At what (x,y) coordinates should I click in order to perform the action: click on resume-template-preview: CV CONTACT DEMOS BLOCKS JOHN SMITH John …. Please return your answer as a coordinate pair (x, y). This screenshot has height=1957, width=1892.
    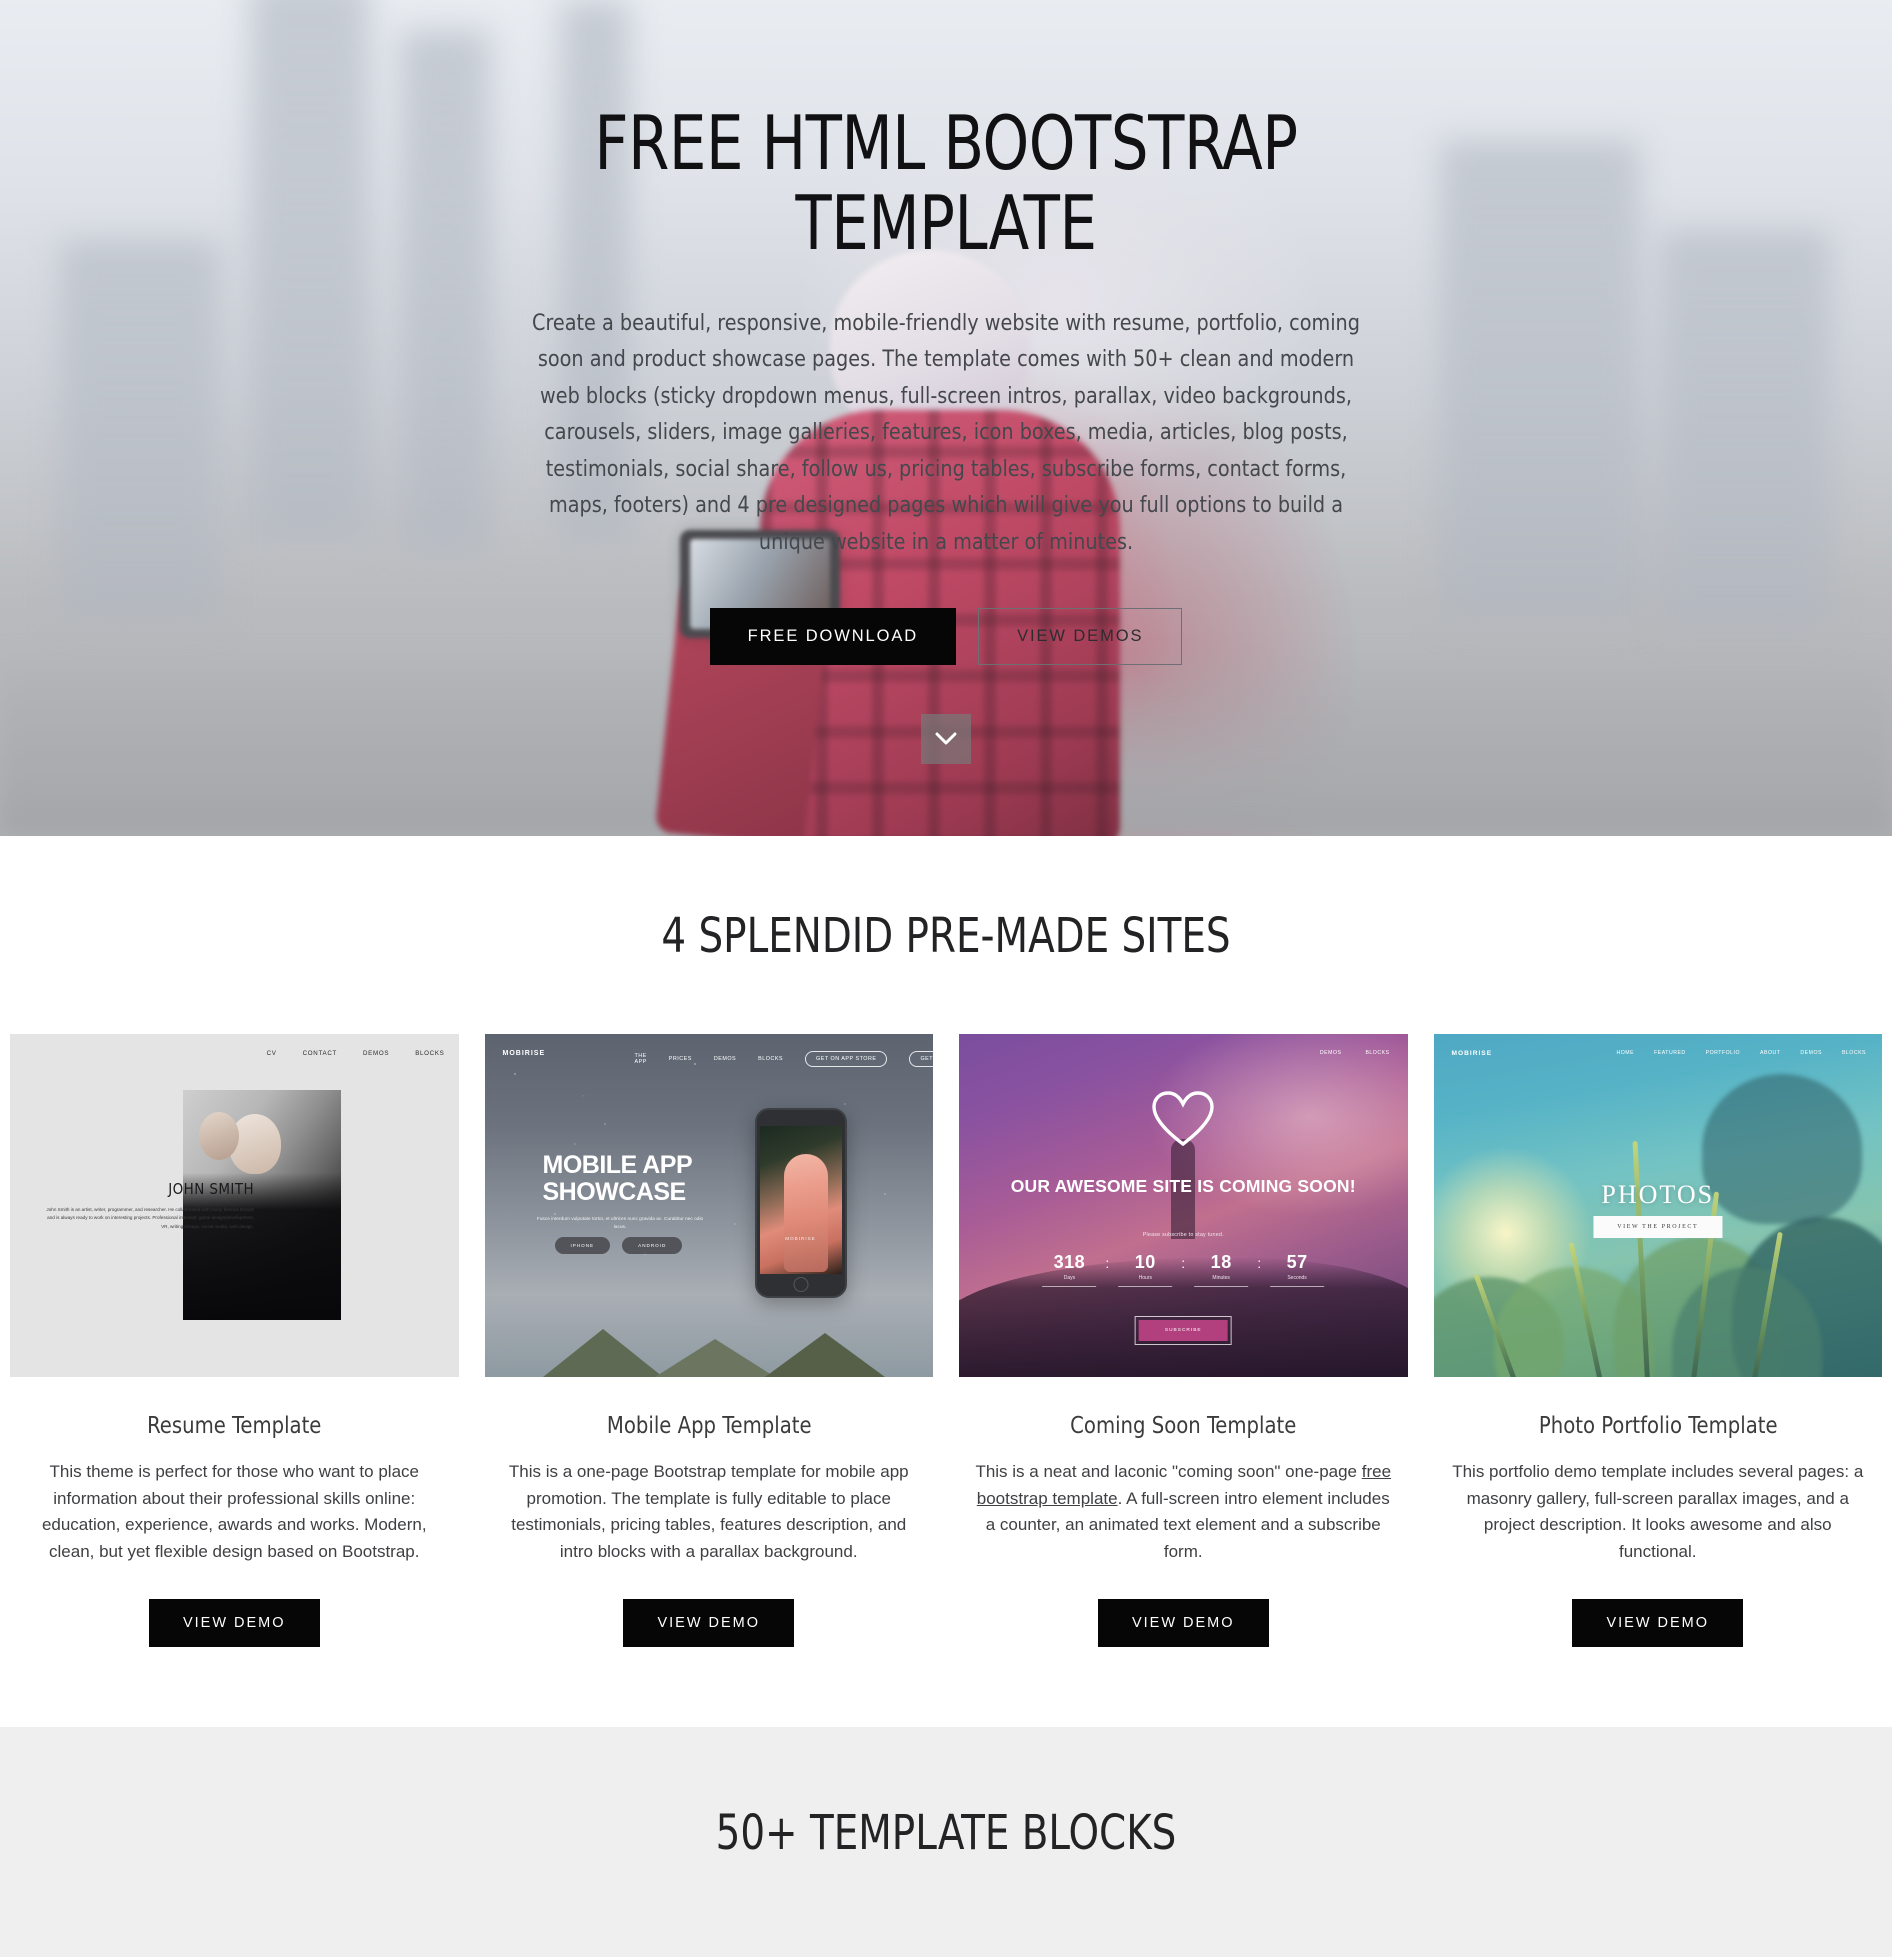
    Looking at the image, I should click on (234, 1205).